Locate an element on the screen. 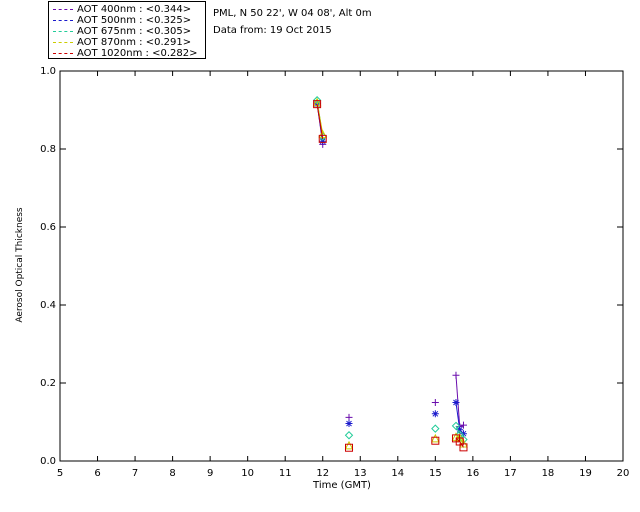 This screenshot has height=512, width=640. legend-label: AOT 675nm : <0.305> is located at coordinates (134, 31).